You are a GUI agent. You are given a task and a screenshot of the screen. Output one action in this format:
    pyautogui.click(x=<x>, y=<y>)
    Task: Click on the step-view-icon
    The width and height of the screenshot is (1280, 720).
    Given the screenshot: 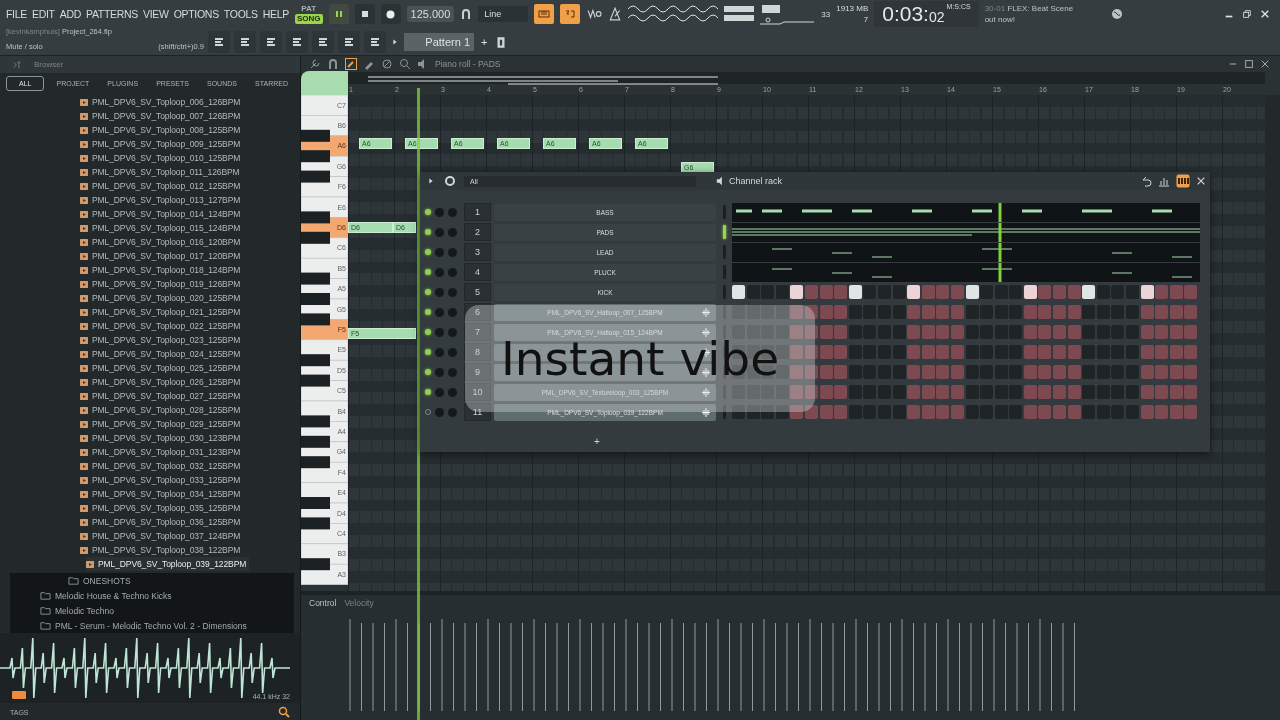 What is the action you would take?
    pyautogui.click(x=1183, y=181)
    